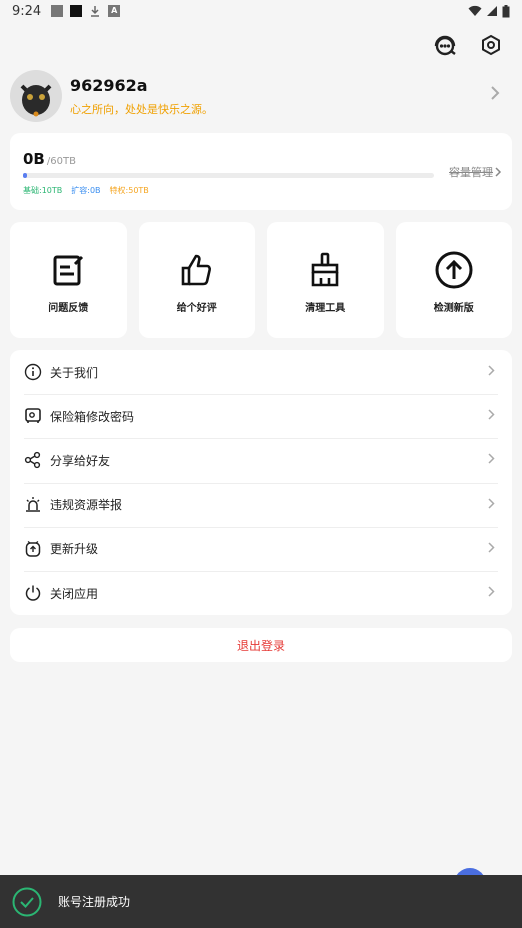 The height and width of the screenshot is (928, 522). I want to click on tile-feedback: 问题反馈, so click(68, 280).